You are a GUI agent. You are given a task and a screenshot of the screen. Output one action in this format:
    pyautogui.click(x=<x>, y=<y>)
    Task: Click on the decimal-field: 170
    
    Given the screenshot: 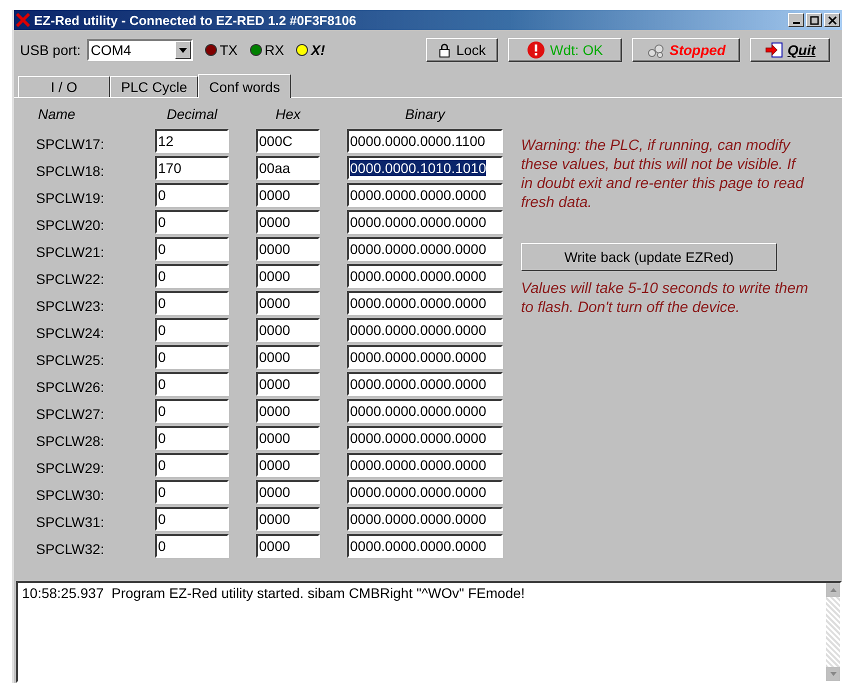 What is the action you would take?
    pyautogui.click(x=192, y=168)
    